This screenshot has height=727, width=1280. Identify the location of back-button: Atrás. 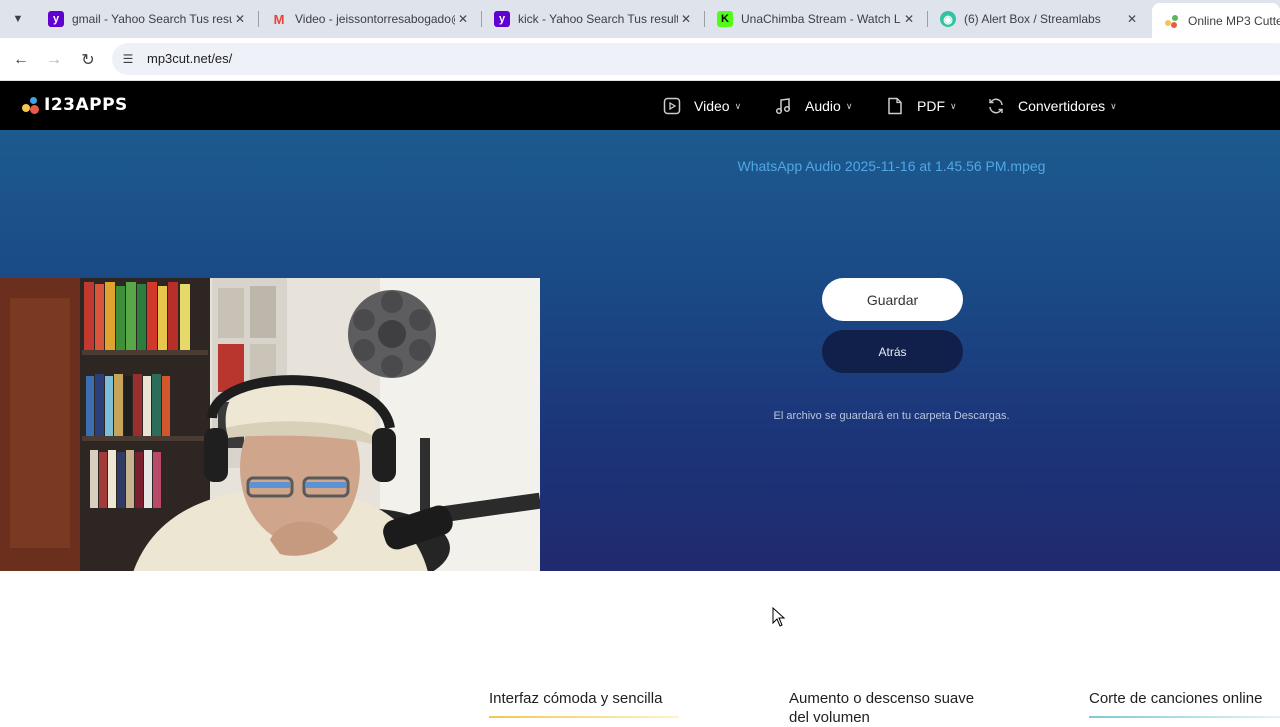
(892, 351).